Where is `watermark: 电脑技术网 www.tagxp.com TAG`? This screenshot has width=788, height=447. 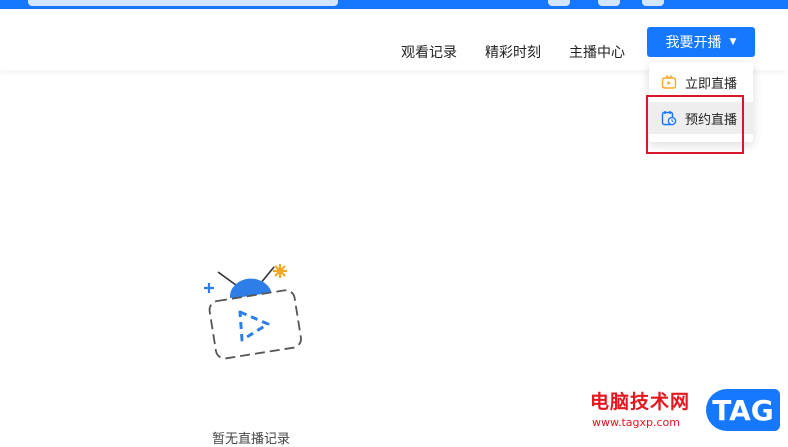
watermark: 电脑技术网 www.tagxp.com TAG is located at coordinates (685, 411).